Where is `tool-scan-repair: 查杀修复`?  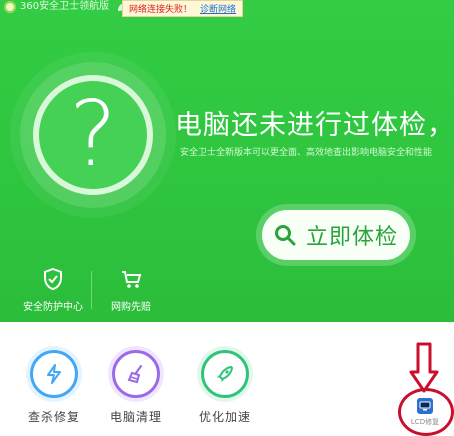 tool-scan-repair: 查杀修复 is located at coordinates (54, 387).